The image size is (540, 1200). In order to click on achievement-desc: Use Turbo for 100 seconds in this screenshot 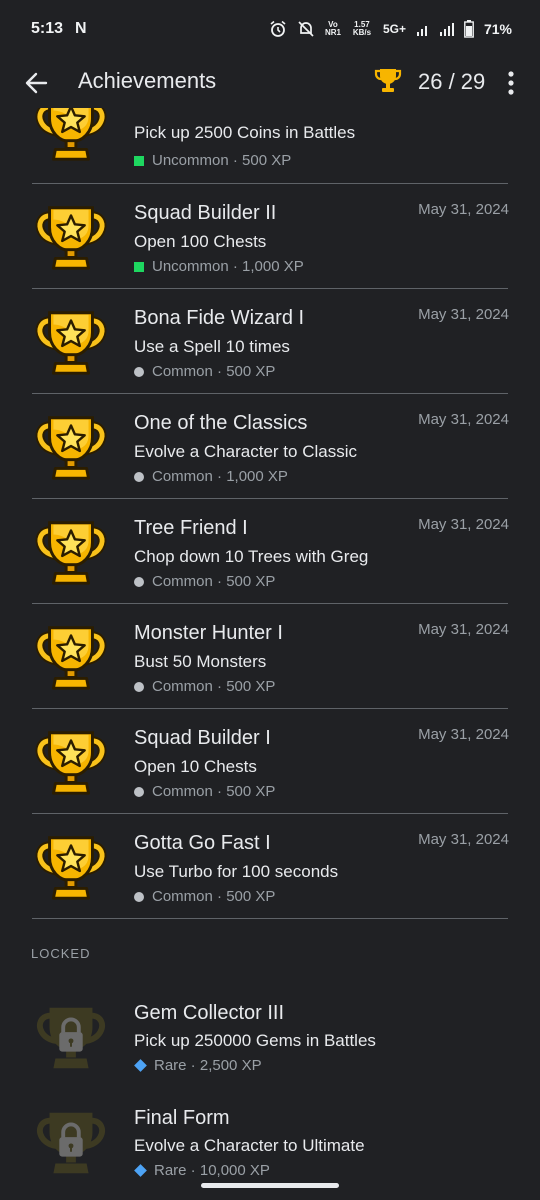, I will do `click(236, 871)`.